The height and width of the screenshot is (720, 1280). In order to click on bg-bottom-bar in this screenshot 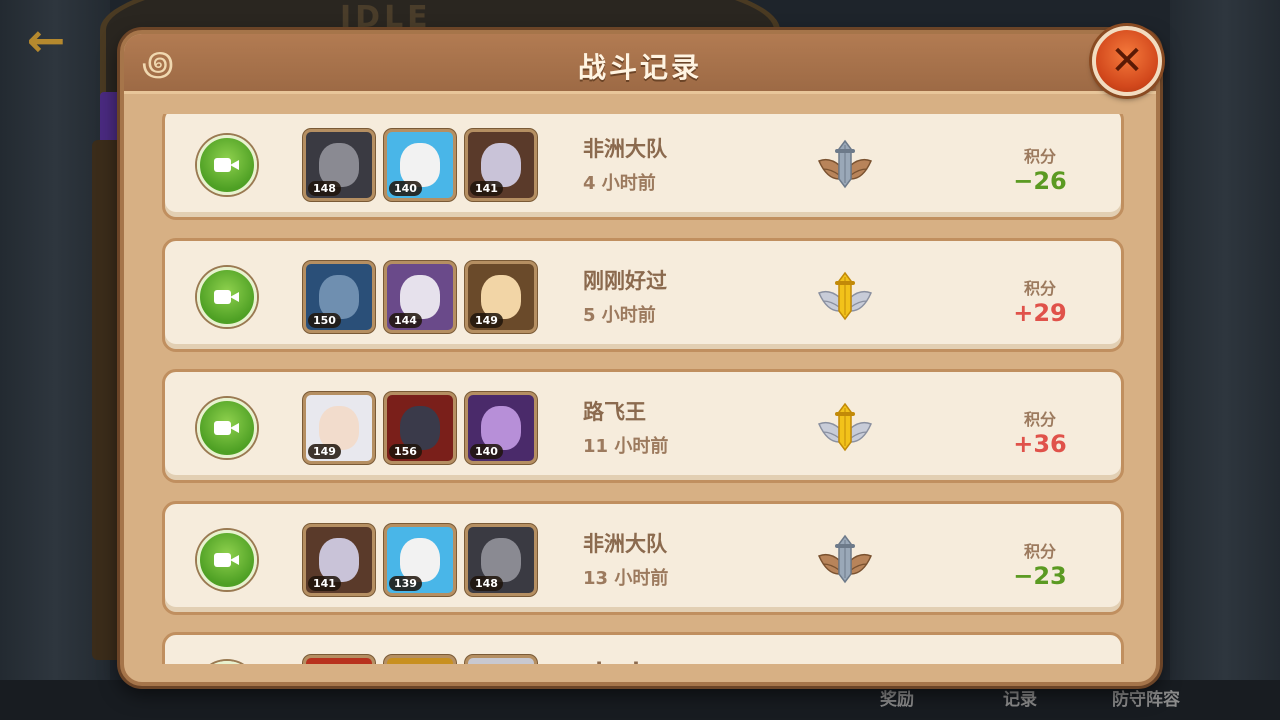, I will do `click(640, 700)`.